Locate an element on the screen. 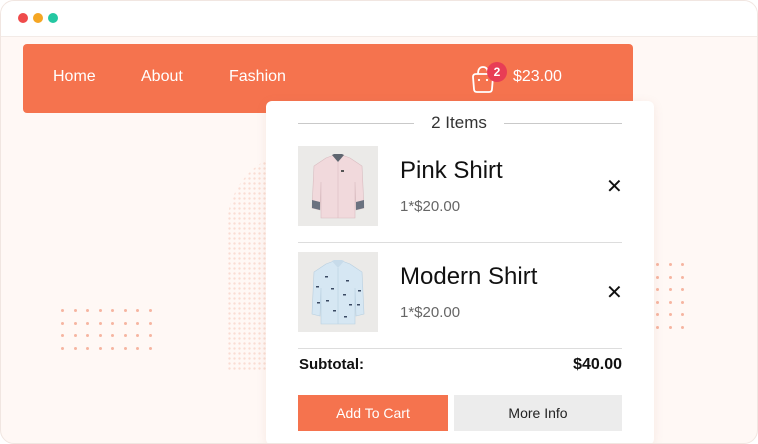 This screenshot has width=758, height=444. cart-button: 2 is located at coordinates (488, 79).